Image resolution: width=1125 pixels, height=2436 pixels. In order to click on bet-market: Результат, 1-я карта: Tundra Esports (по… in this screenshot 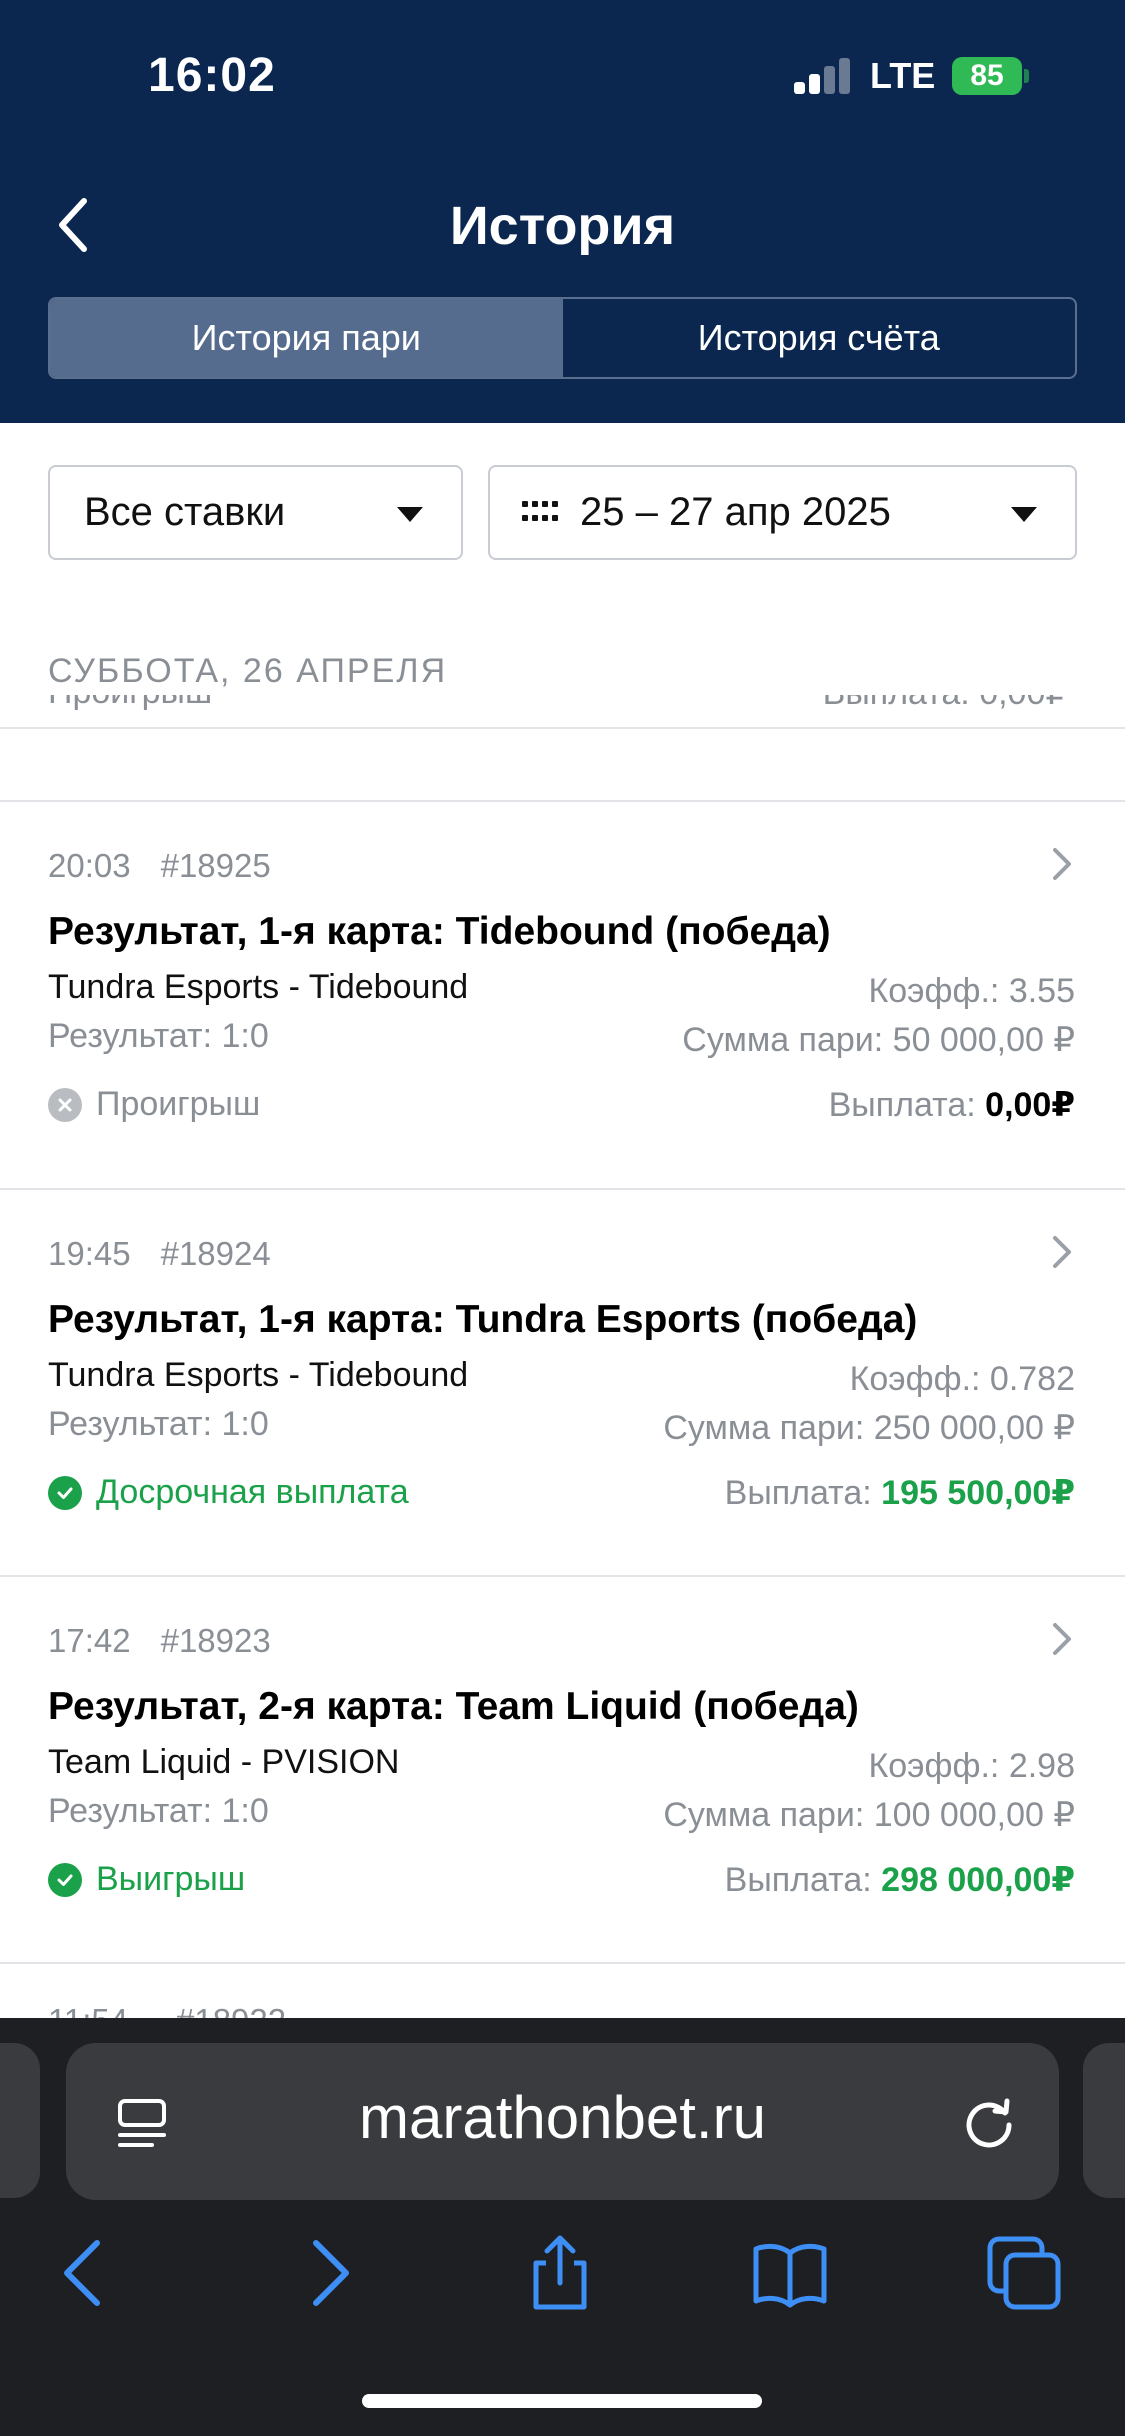, I will do `click(483, 1319)`.